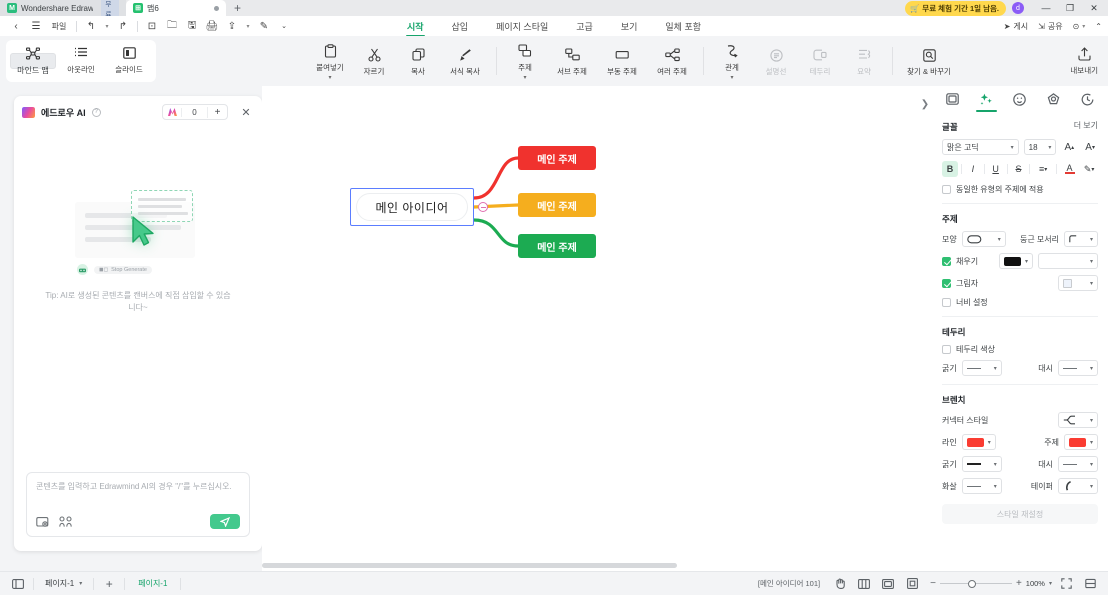 The width and height of the screenshot is (1108, 595). What do you see at coordinates (975, 584) in the screenshot?
I see `zoom-slider` at bounding box center [975, 584].